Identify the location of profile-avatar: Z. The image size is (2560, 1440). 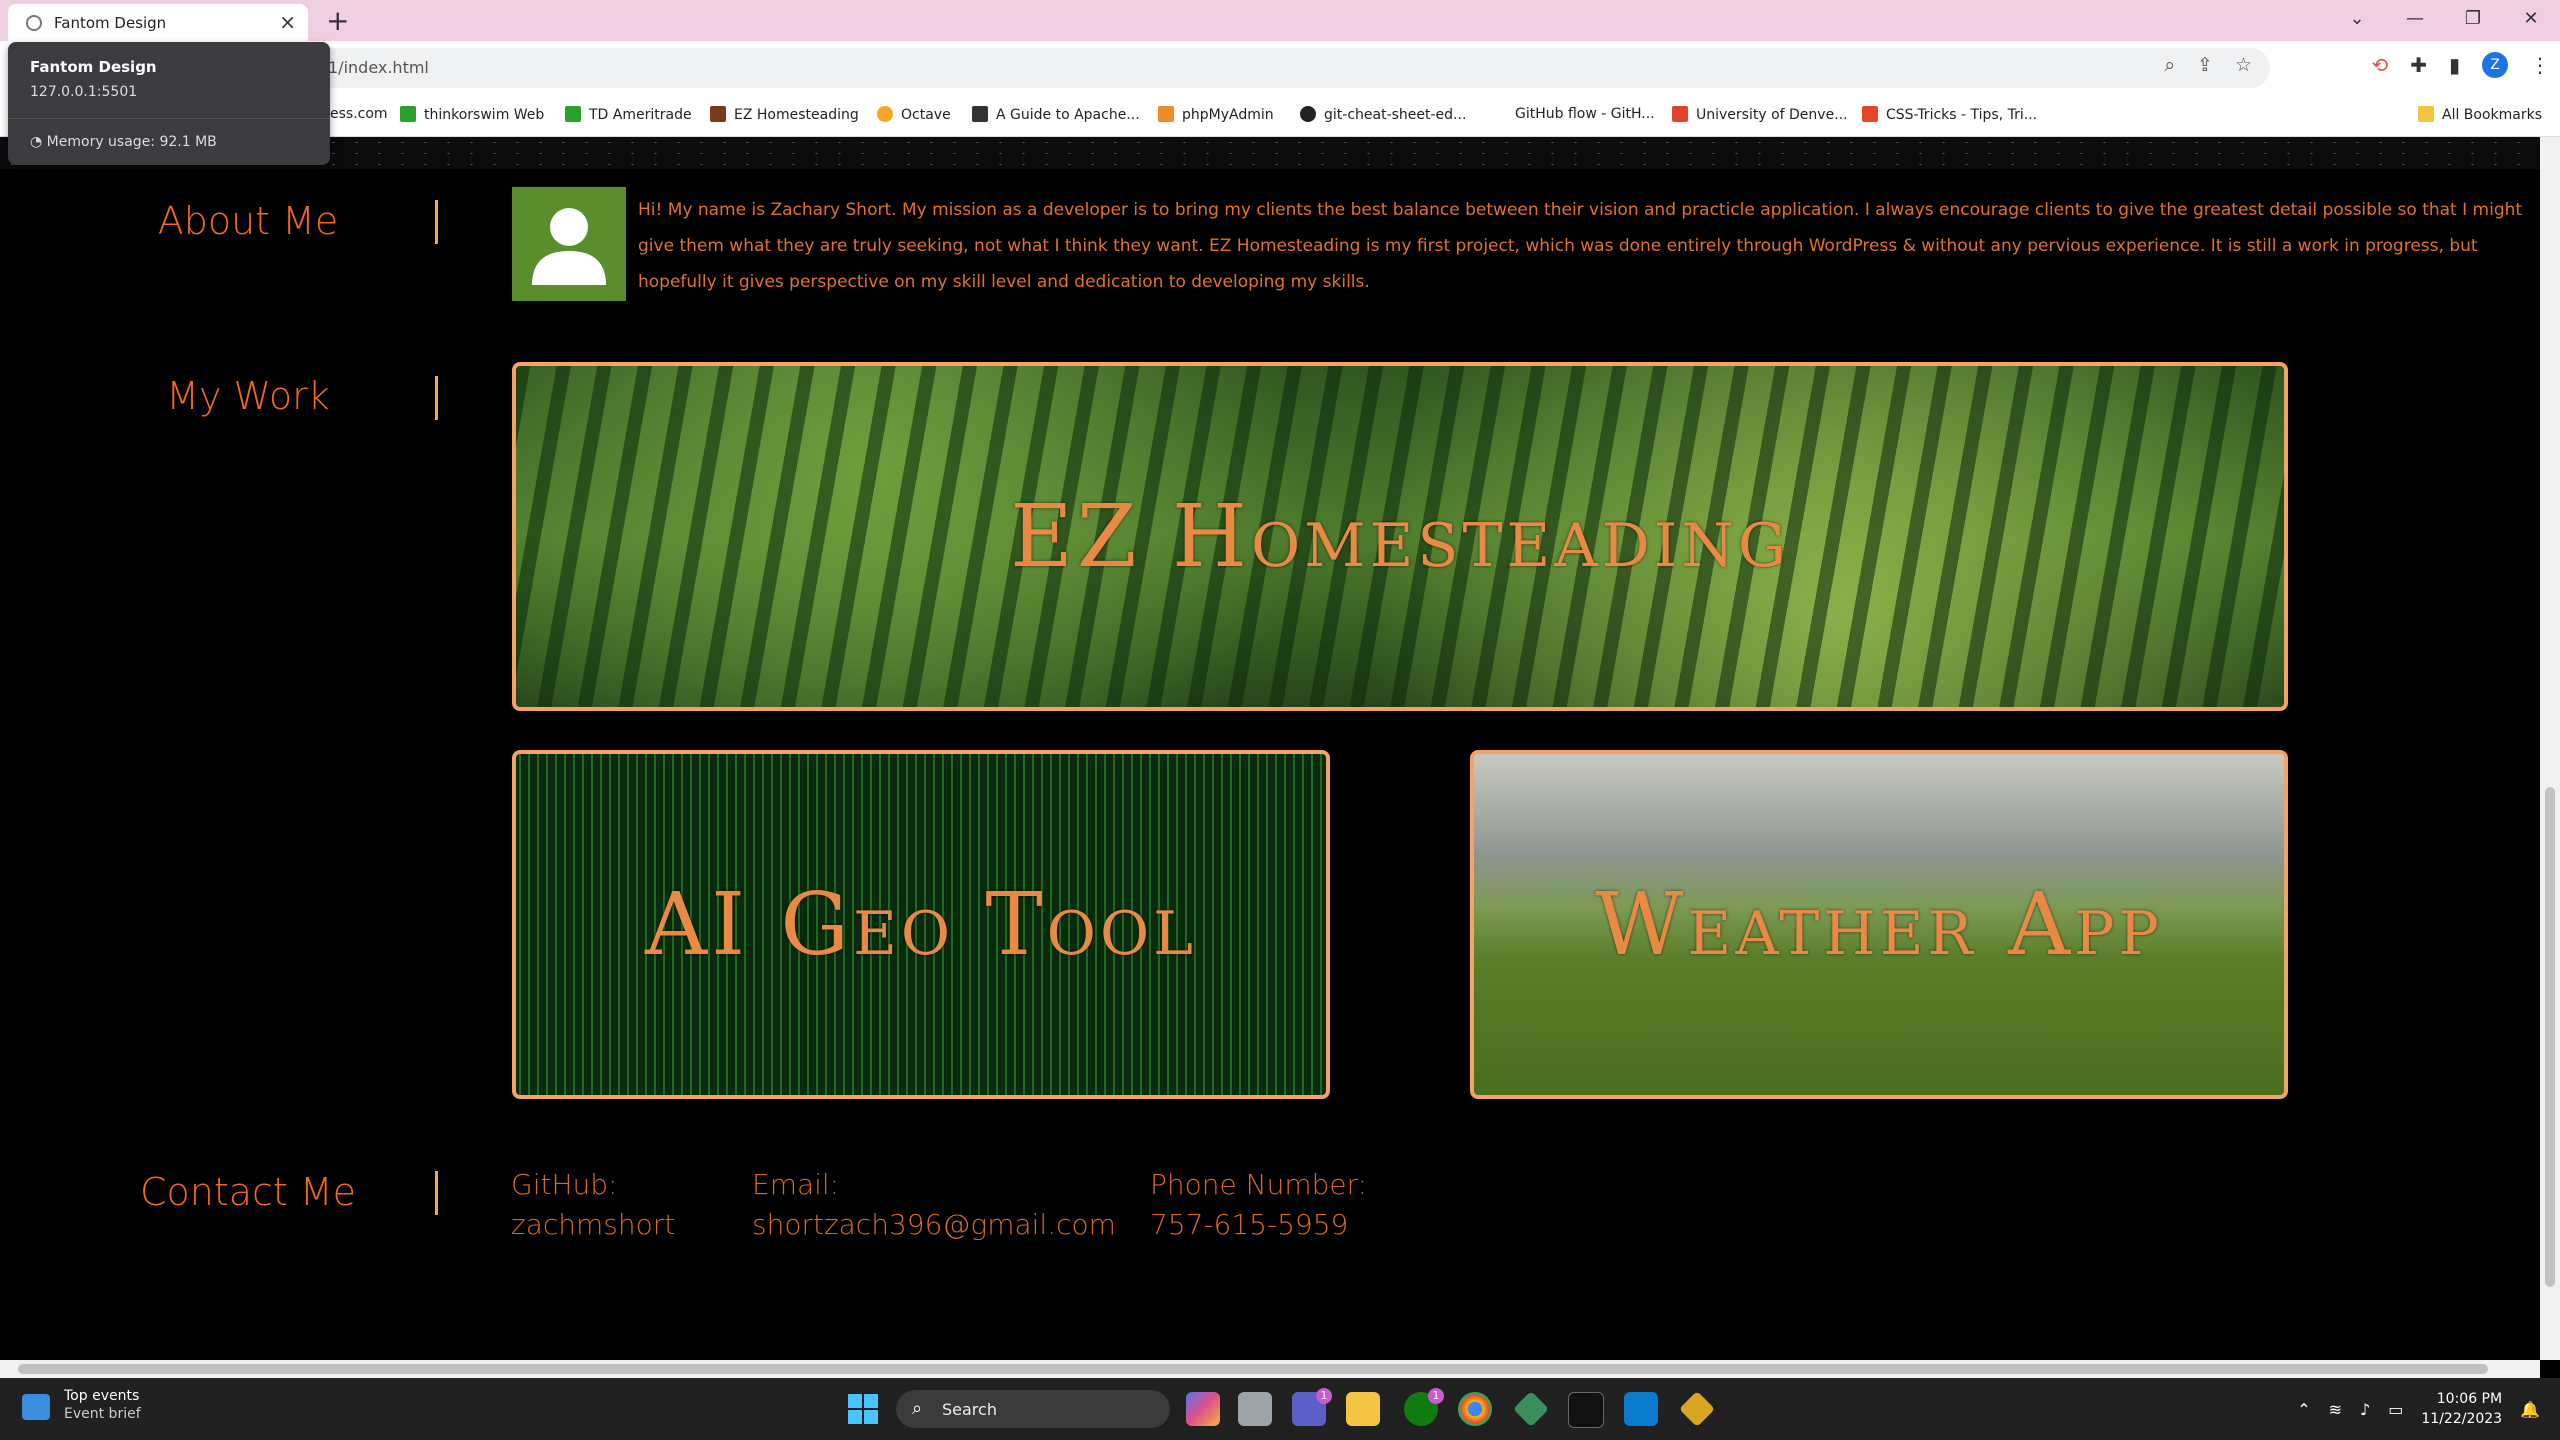
(2495, 65).